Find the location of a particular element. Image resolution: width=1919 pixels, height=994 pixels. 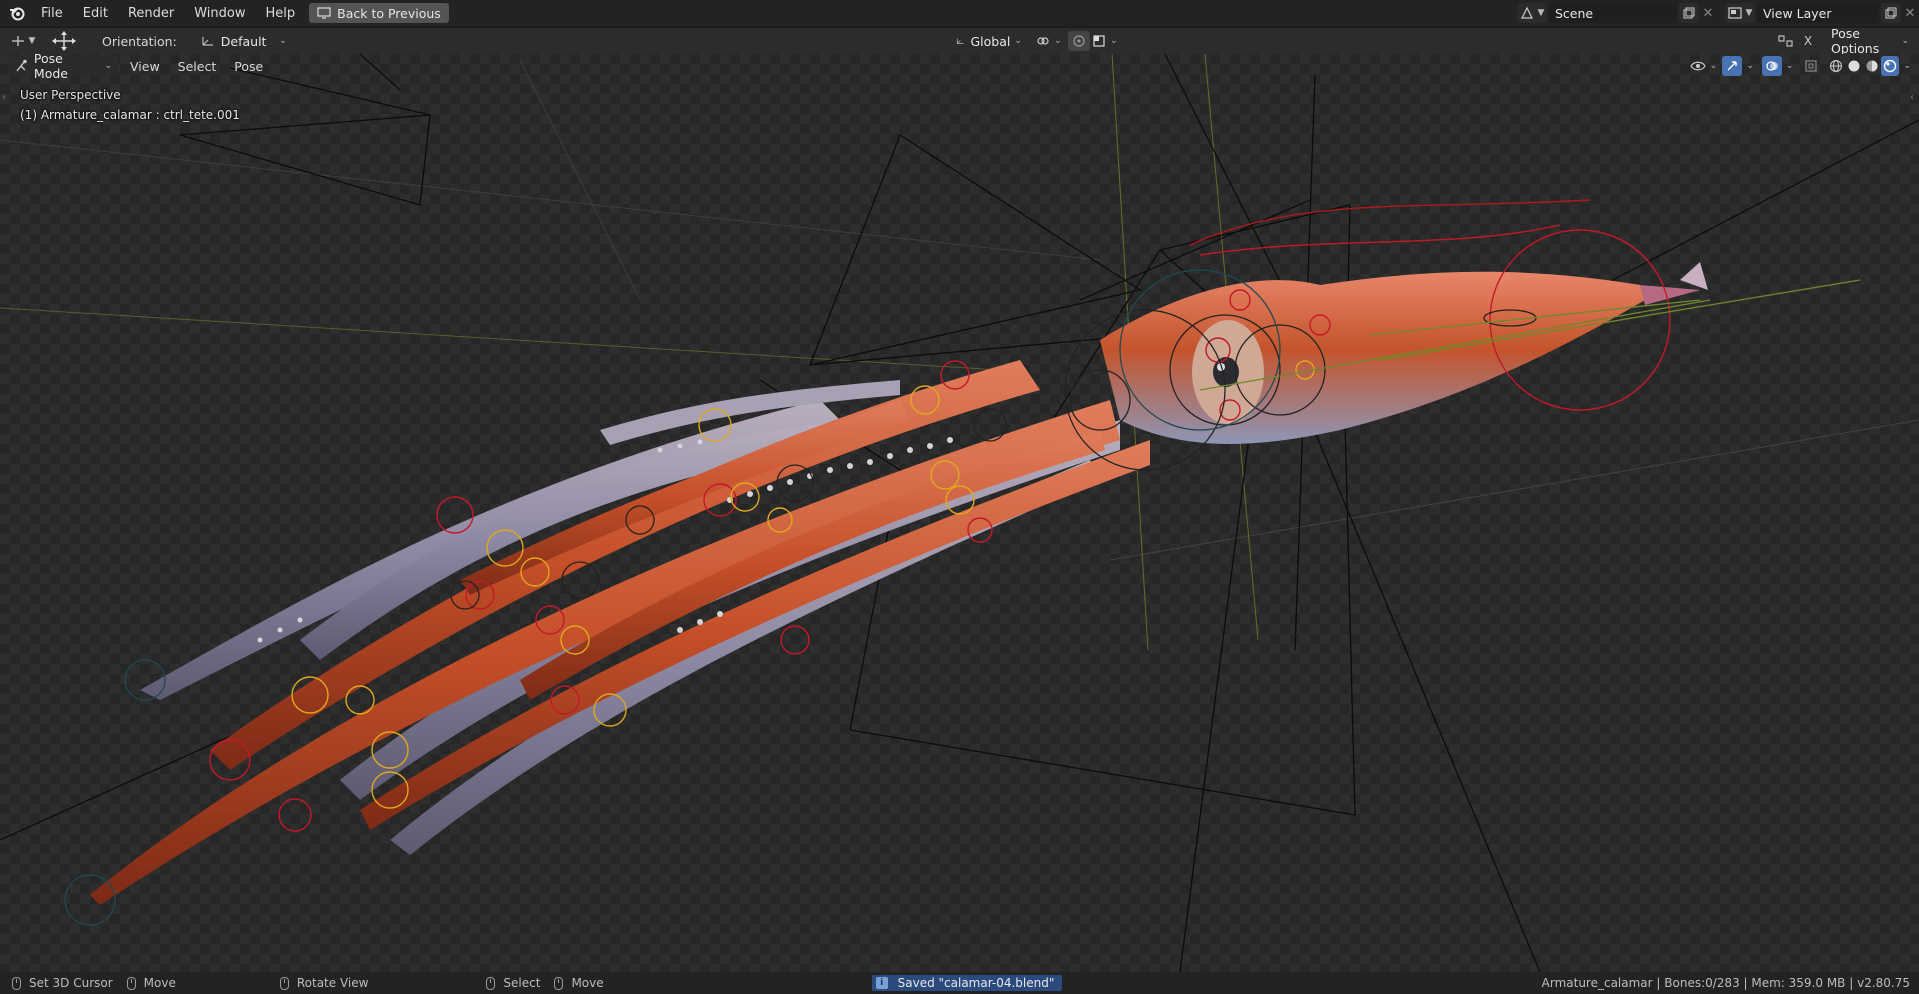

view-layer-new-button is located at coordinates (1891, 13).